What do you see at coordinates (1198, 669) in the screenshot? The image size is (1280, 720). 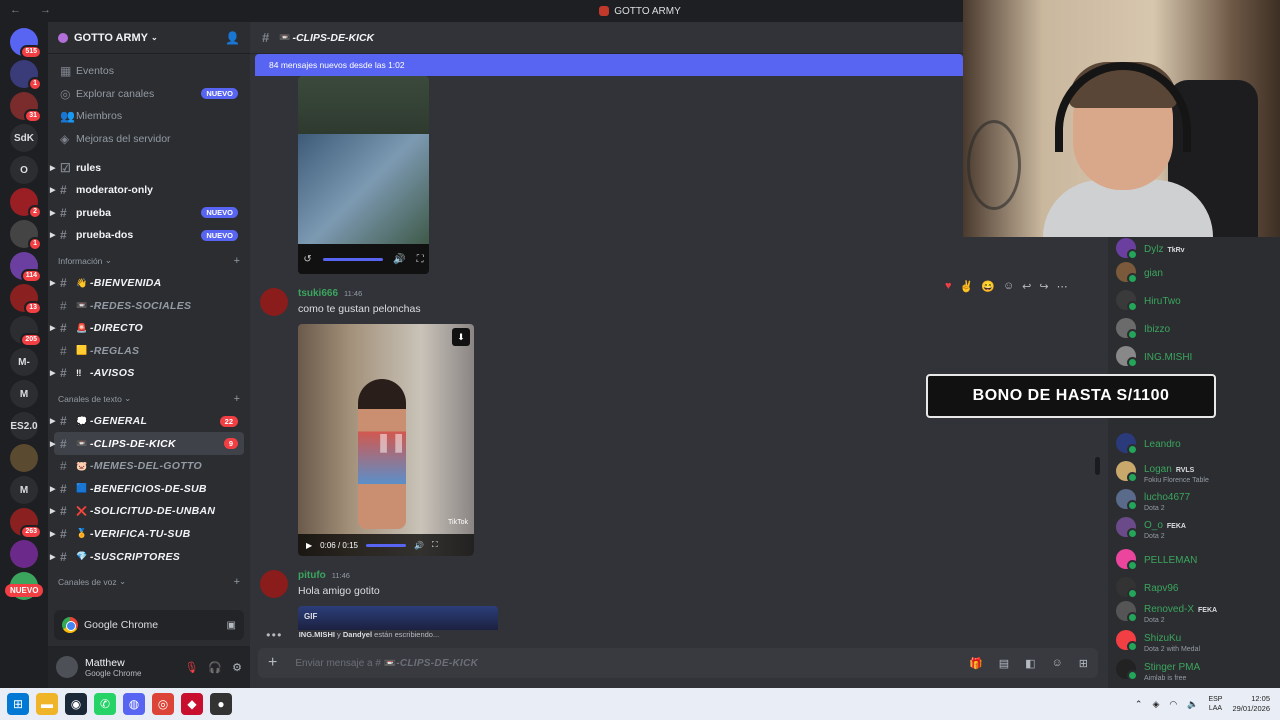 I see `member-item: Stinger PMA Aimlab is free` at bounding box center [1198, 669].